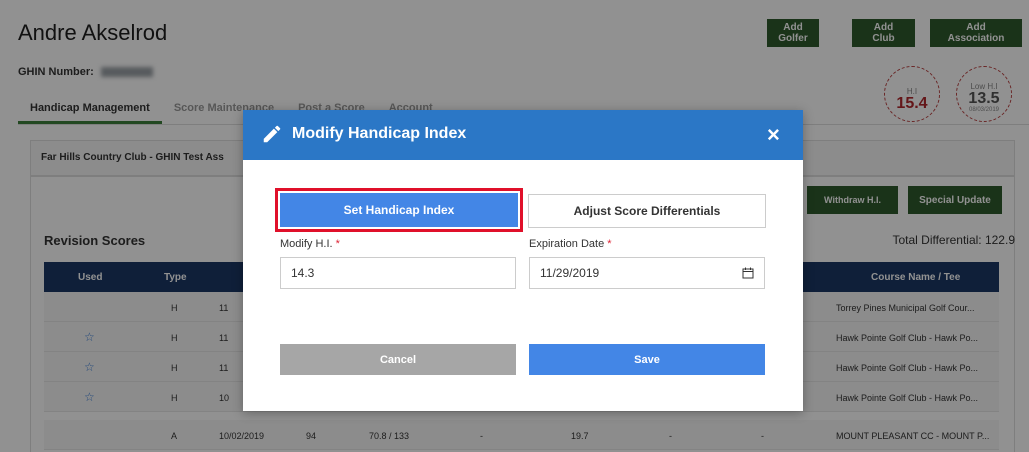 This screenshot has width=1029, height=452. I want to click on modal-header: Modify Handicap Index ×, so click(523, 135).